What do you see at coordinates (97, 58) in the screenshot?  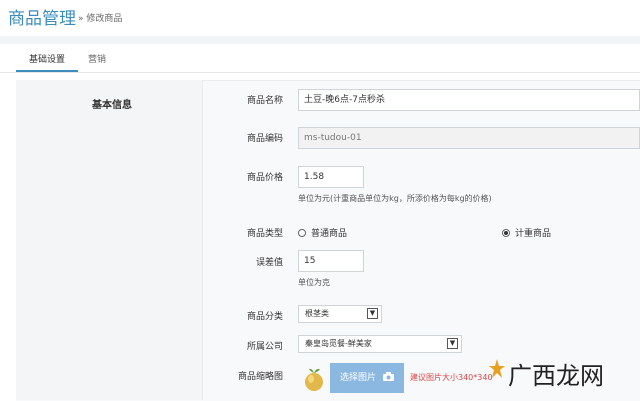 I see `tab-marketing: 营销` at bounding box center [97, 58].